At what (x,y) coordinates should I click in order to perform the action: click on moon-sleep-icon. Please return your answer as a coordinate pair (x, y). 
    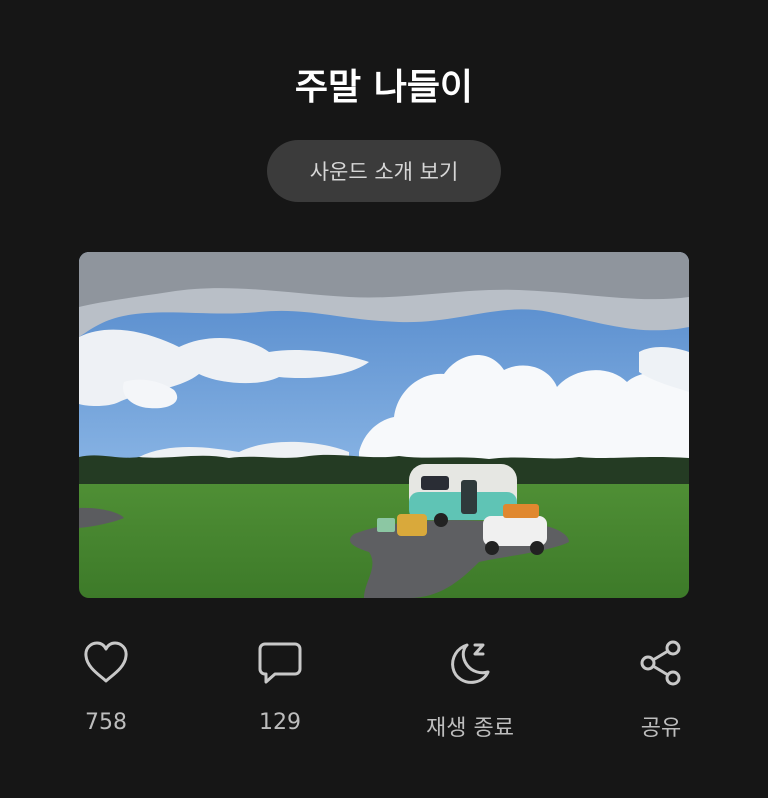
    Looking at the image, I should click on (470, 663).